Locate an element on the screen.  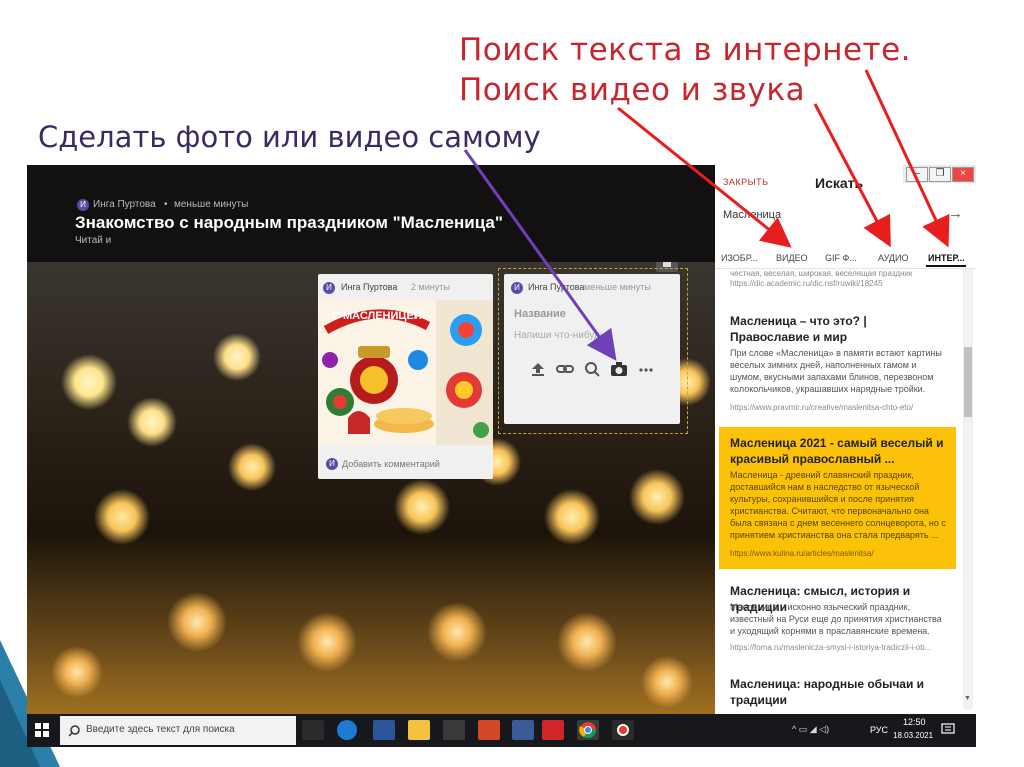
arrow-to-camera is located at coordinates (540, 255).